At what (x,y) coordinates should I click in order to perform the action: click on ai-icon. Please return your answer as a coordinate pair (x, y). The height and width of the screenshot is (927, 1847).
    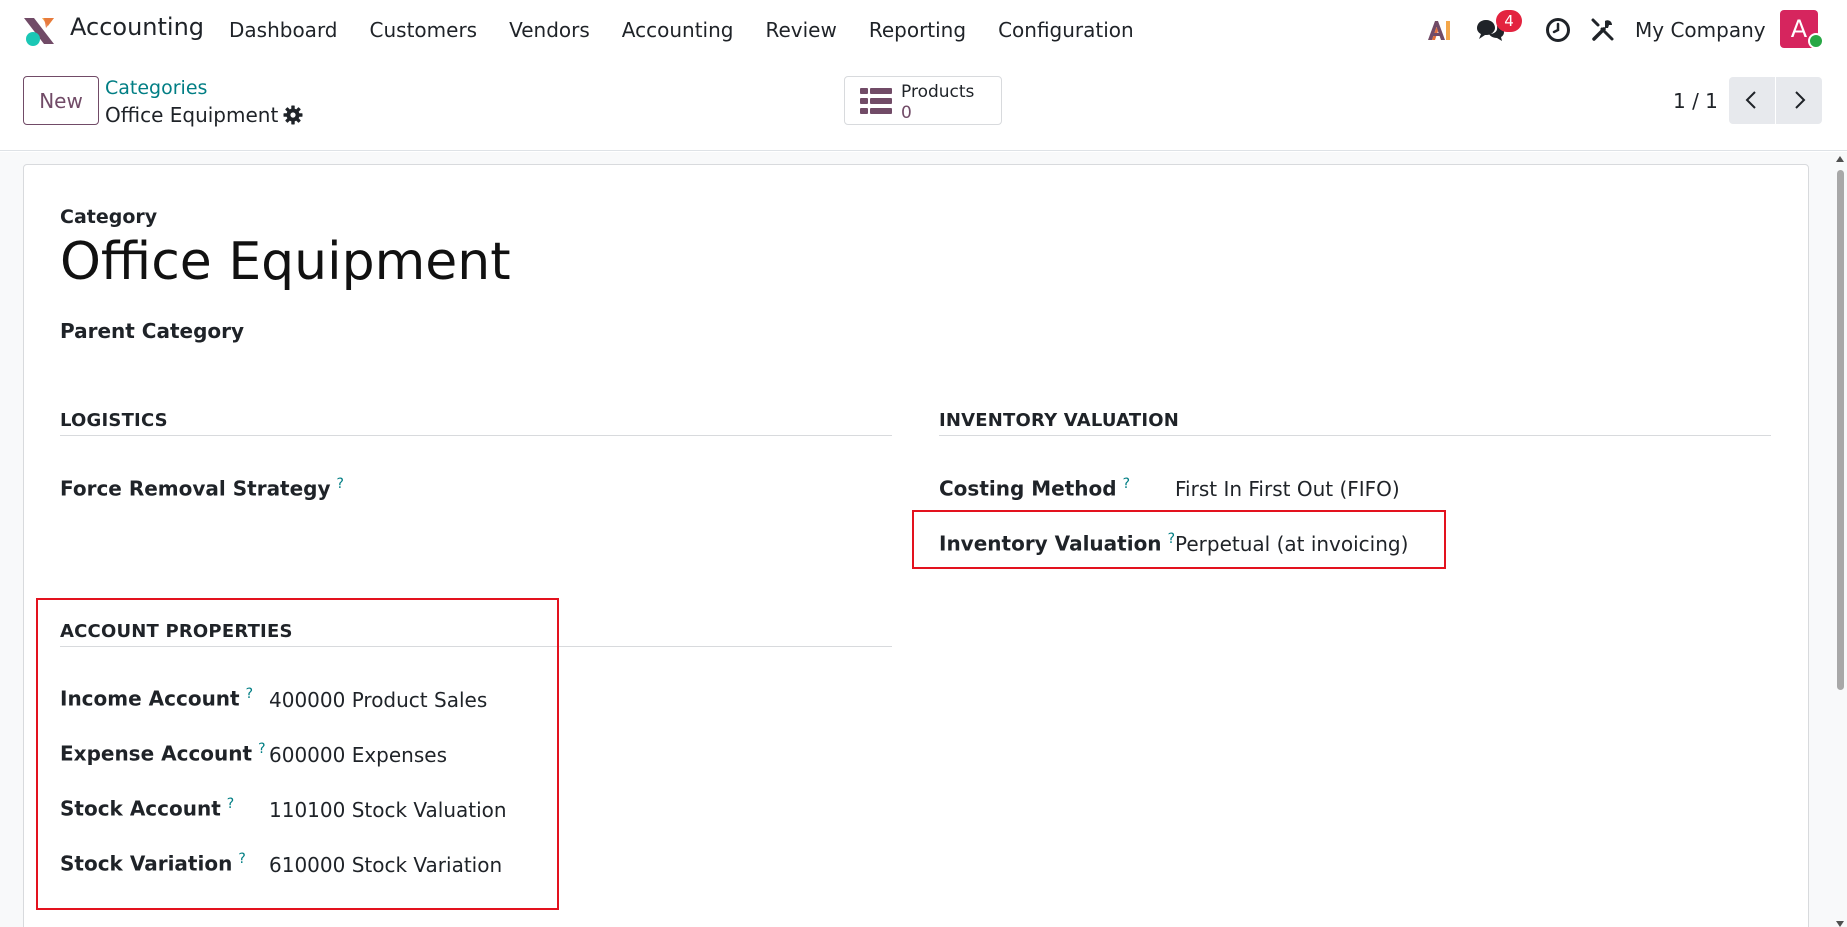
    Looking at the image, I should click on (1440, 30).